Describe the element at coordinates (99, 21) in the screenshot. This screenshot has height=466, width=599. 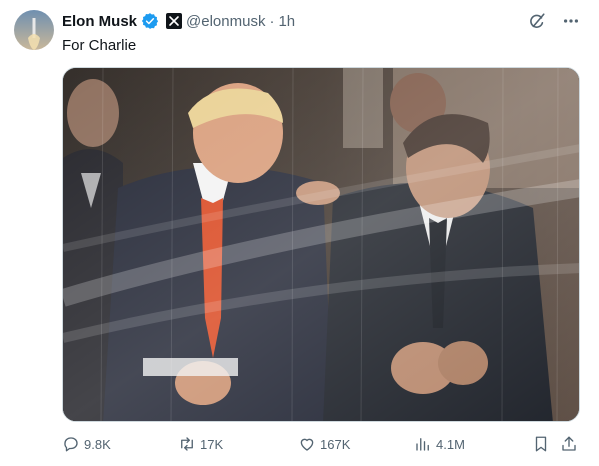
I see `display-name: Elon Musk` at that location.